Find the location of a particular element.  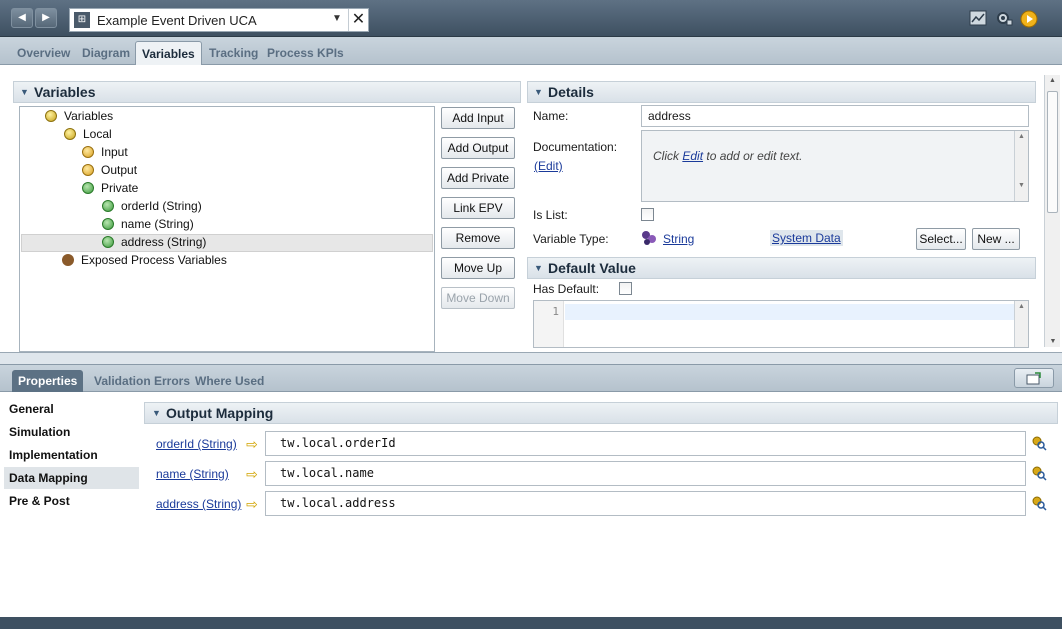

tab-tracking: Tracking is located at coordinates (233, 53).